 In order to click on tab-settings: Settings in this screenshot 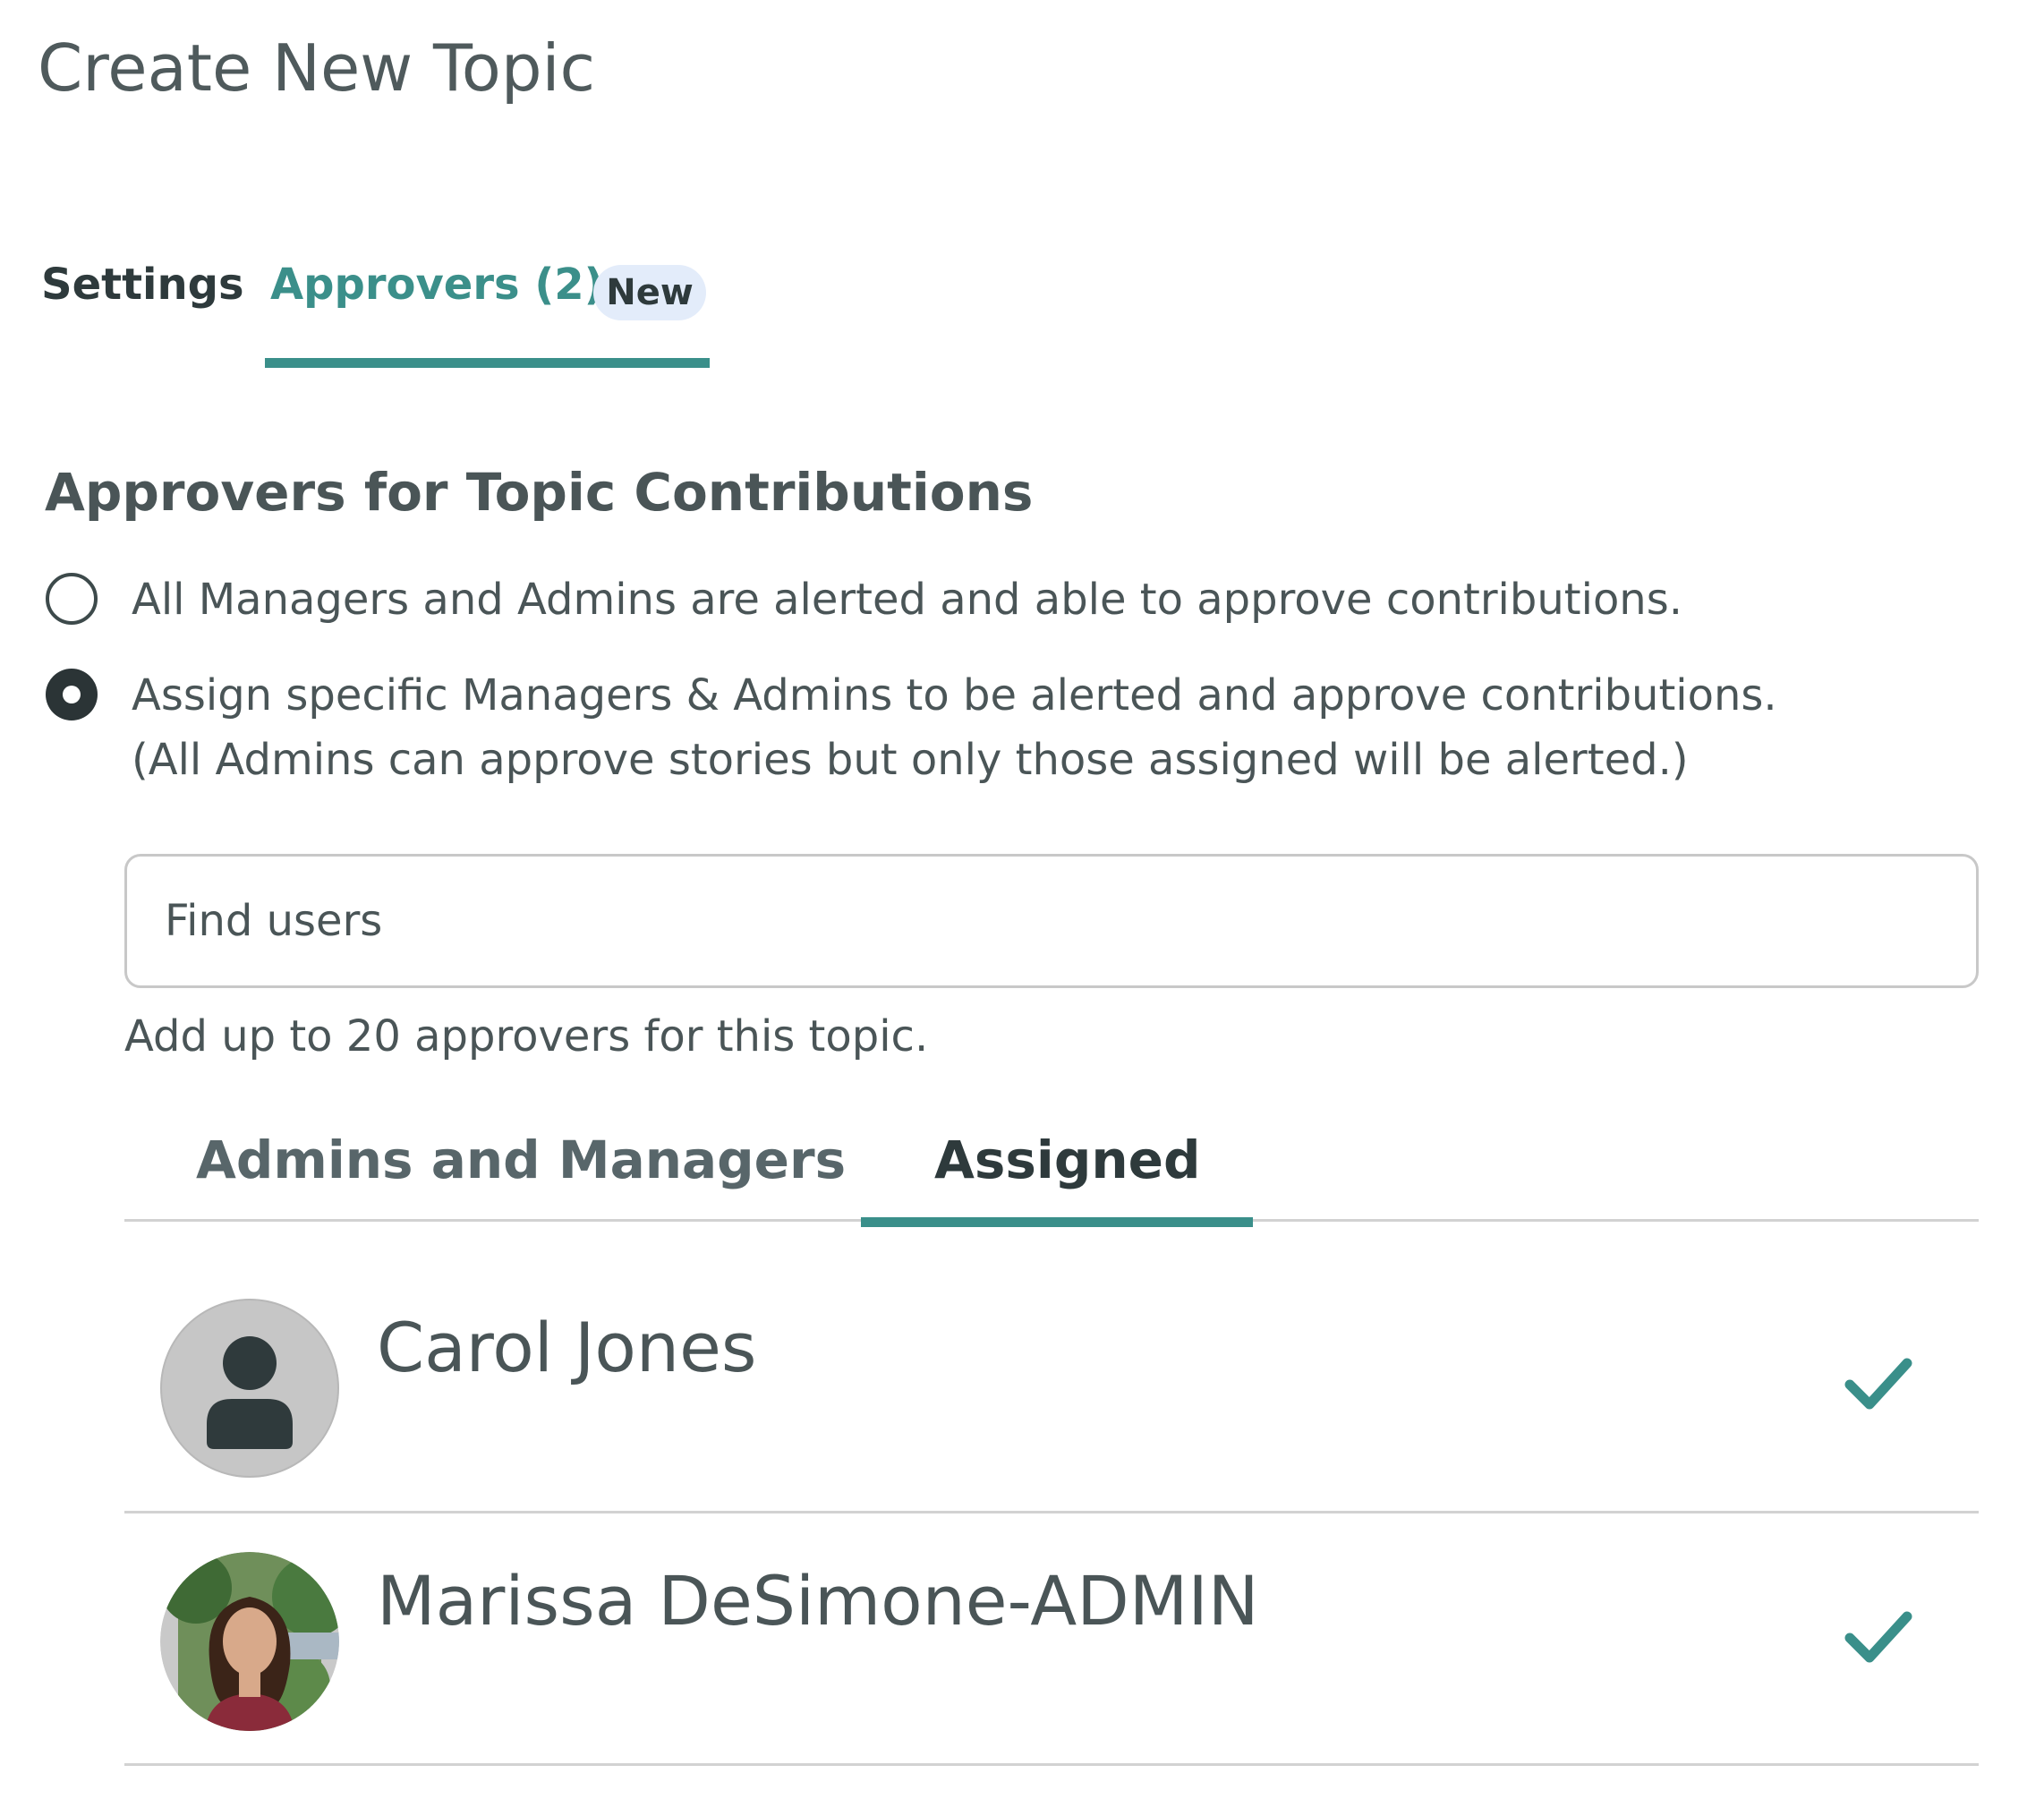, I will do `click(142, 285)`.